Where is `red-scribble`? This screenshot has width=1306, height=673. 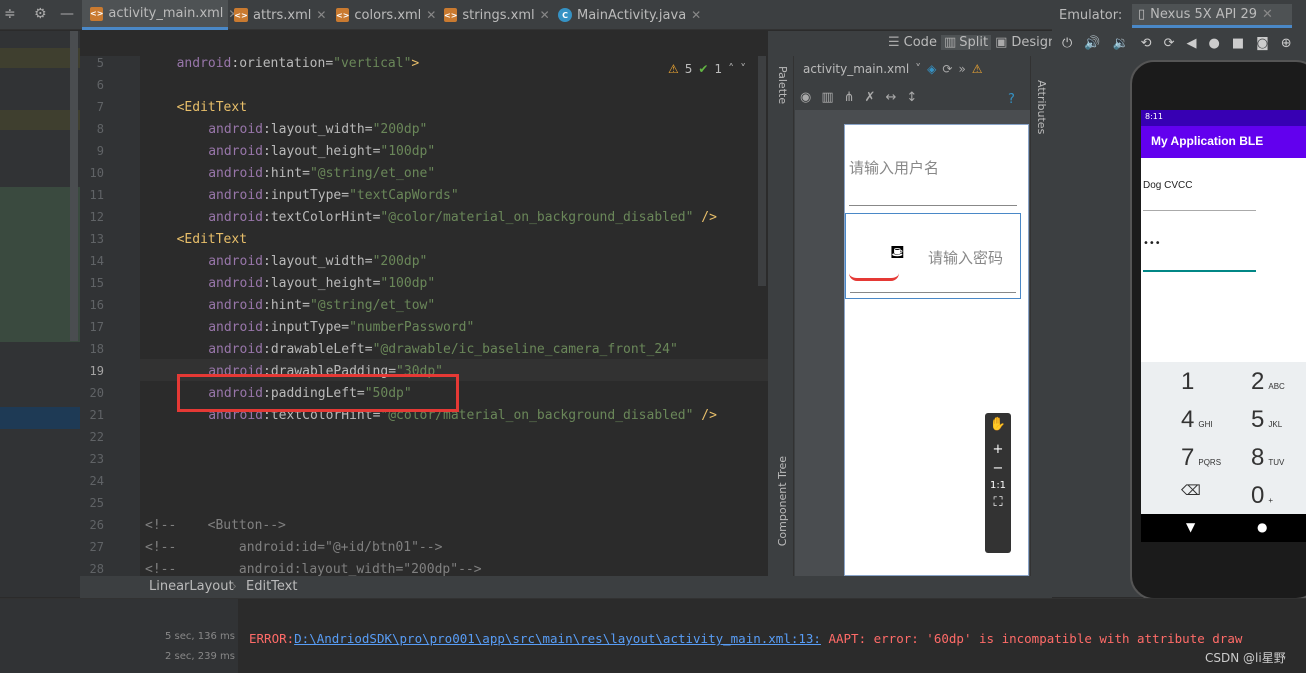
red-scribble is located at coordinates (874, 277).